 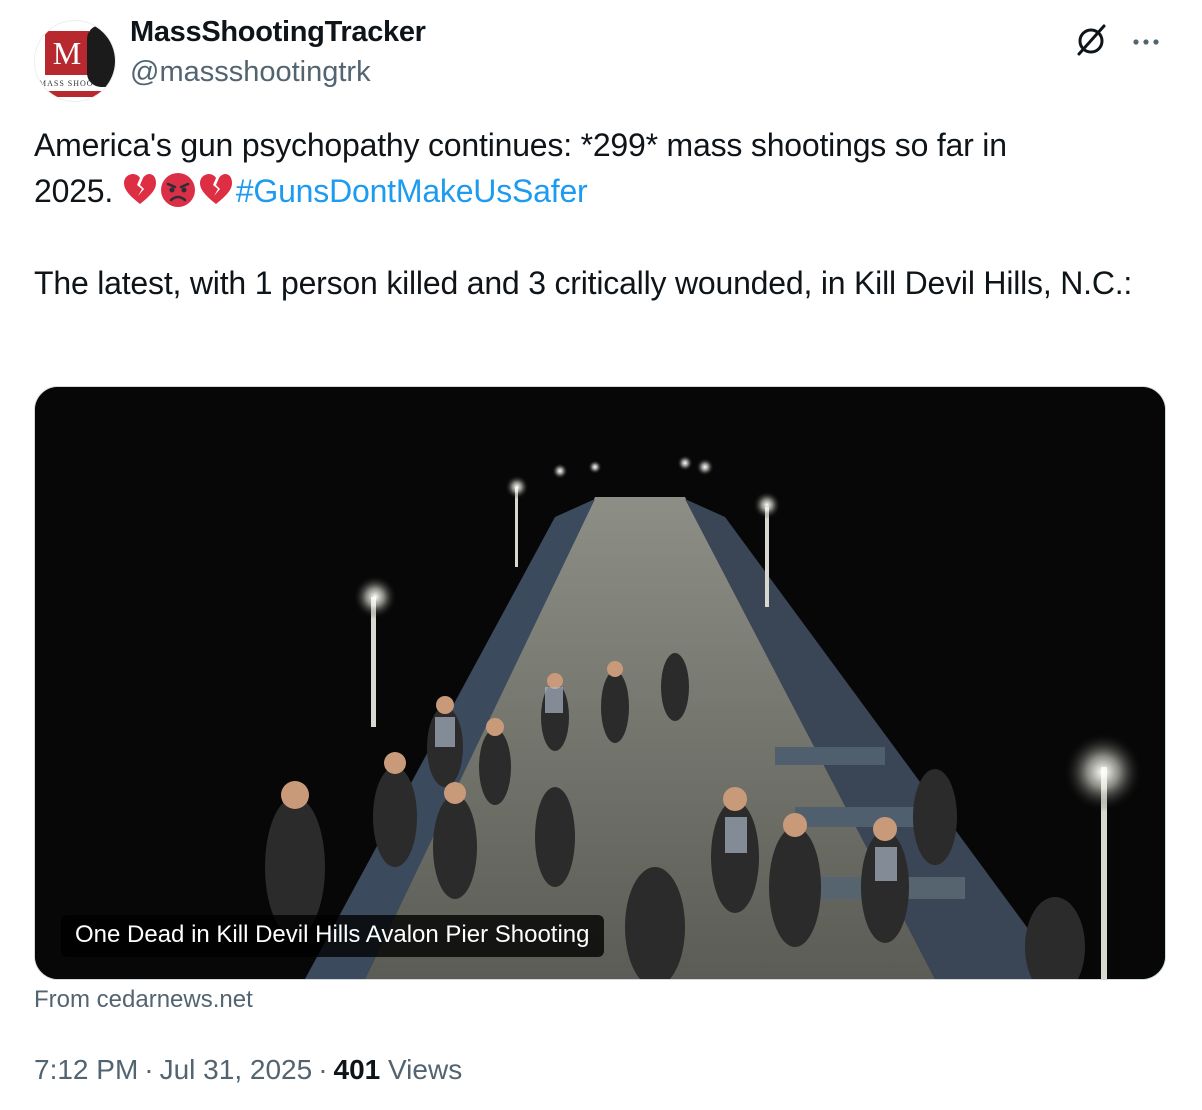 I want to click on more-icon, so click(x=1148, y=40).